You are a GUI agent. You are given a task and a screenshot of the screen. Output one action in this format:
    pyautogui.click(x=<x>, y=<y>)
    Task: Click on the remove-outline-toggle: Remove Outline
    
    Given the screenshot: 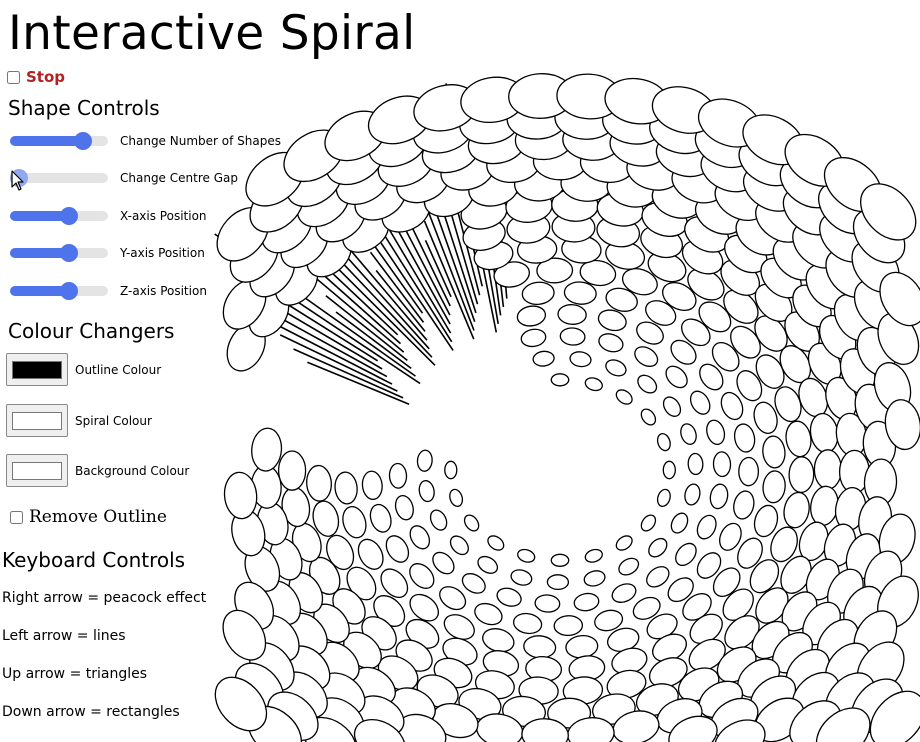 What is the action you would take?
    pyautogui.click(x=88, y=517)
    